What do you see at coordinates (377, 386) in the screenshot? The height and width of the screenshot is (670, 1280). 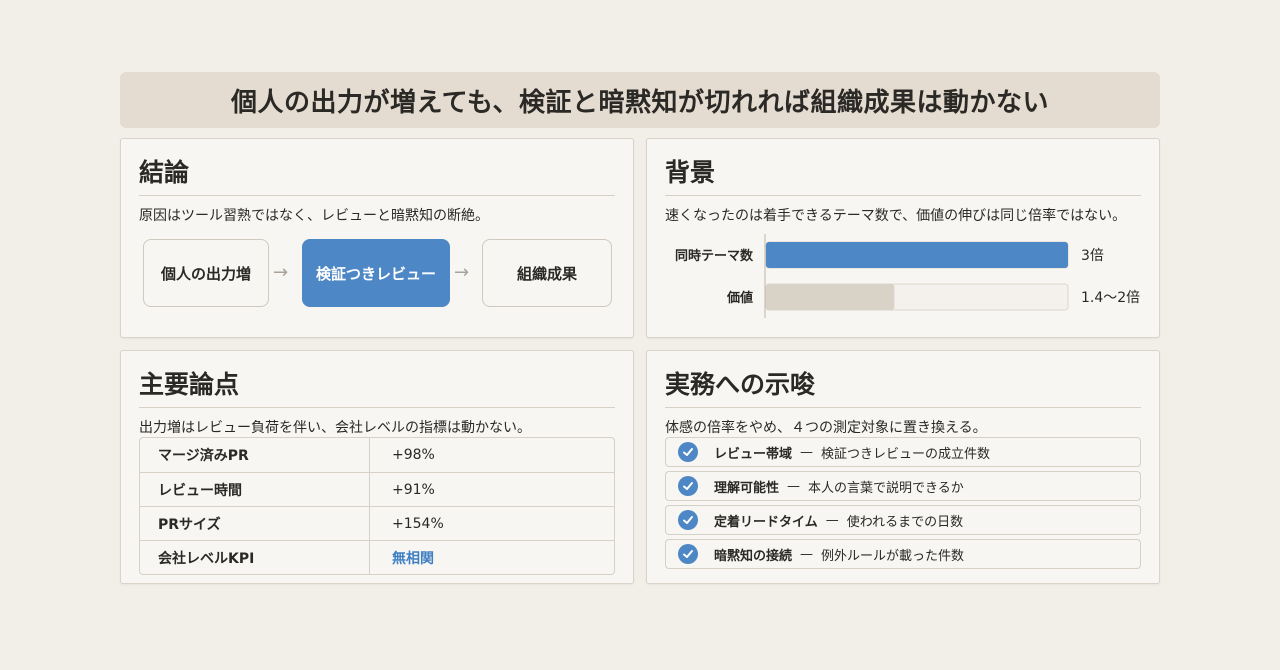 I see `key-points-heading: 主要論点` at bounding box center [377, 386].